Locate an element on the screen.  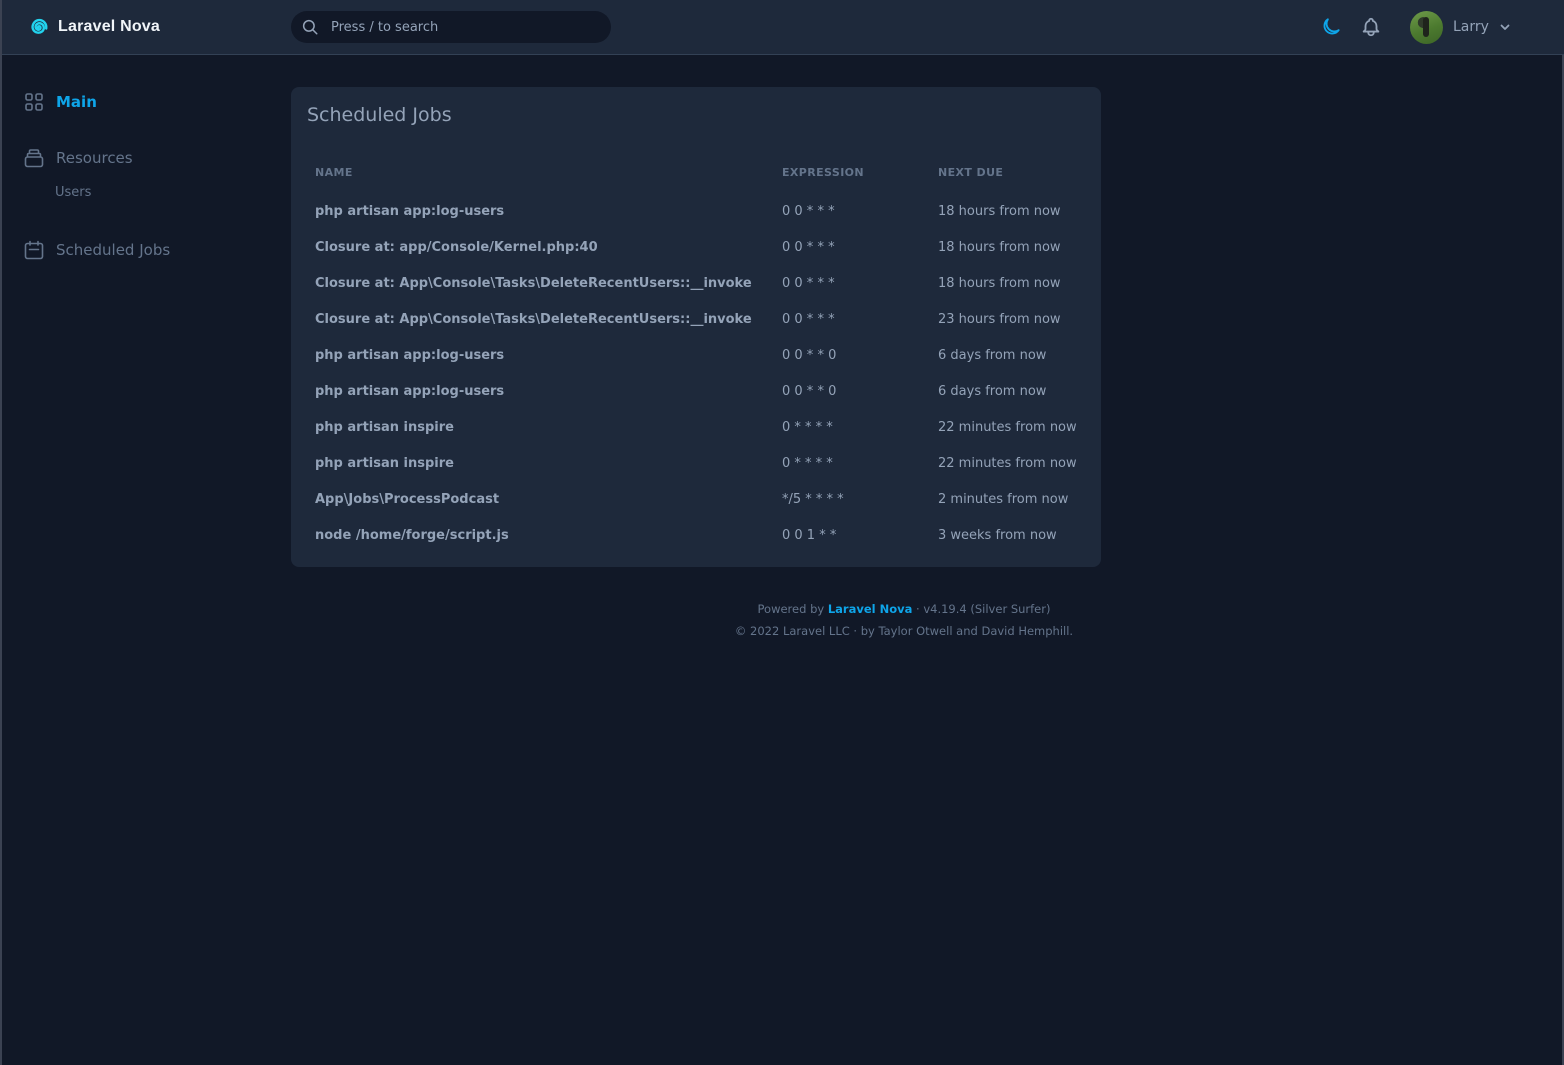
sidebar-item-main: Main is located at coordinates (60, 102).